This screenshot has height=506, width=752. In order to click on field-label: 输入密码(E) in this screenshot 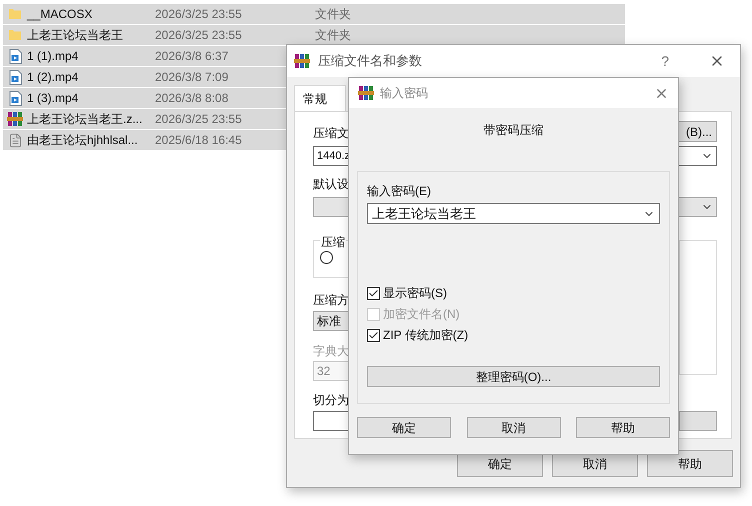, I will do `click(399, 191)`.